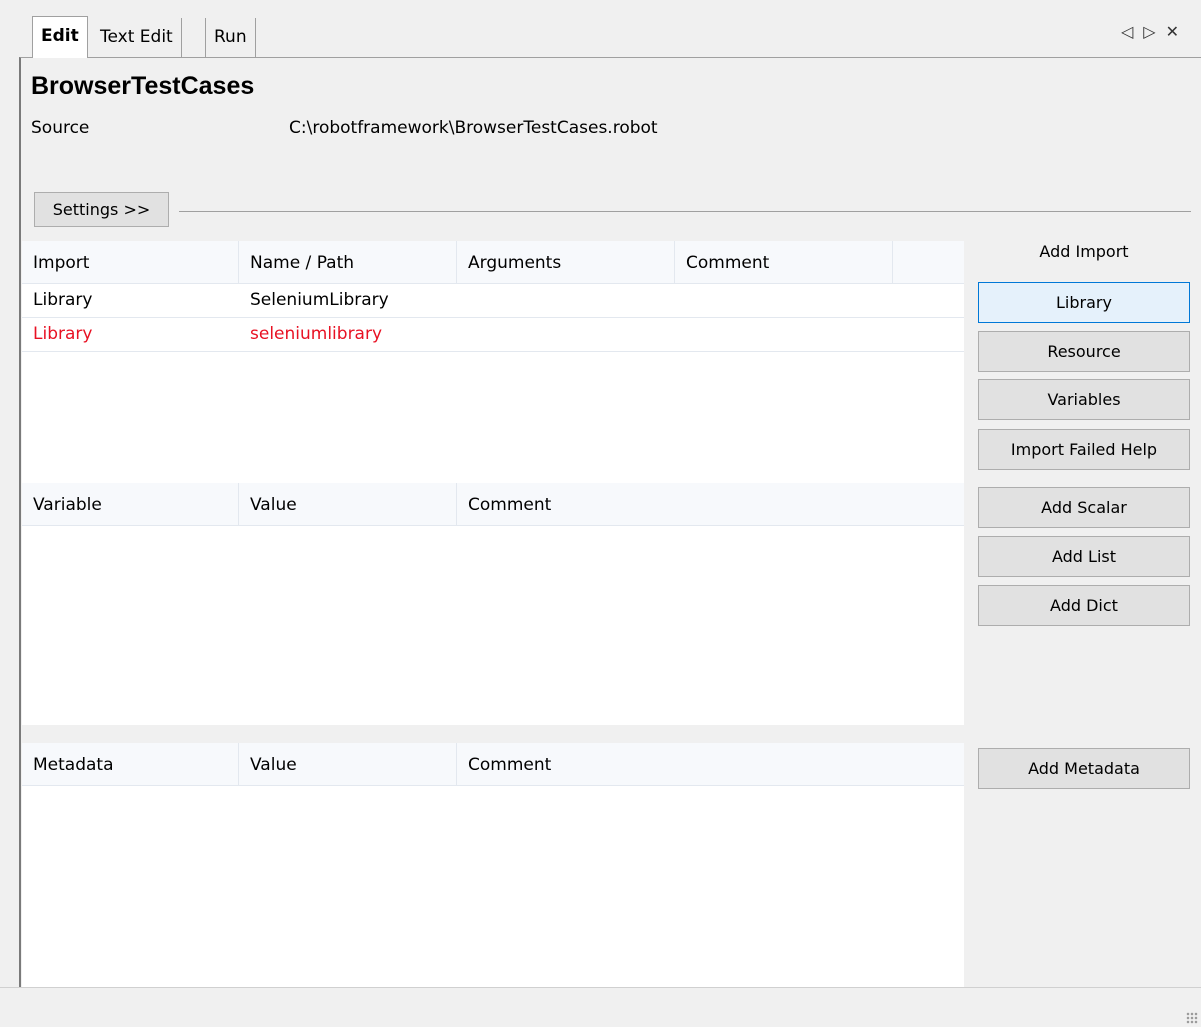 The image size is (1201, 1027). What do you see at coordinates (60, 128) in the screenshot?
I see `source-label: Source` at bounding box center [60, 128].